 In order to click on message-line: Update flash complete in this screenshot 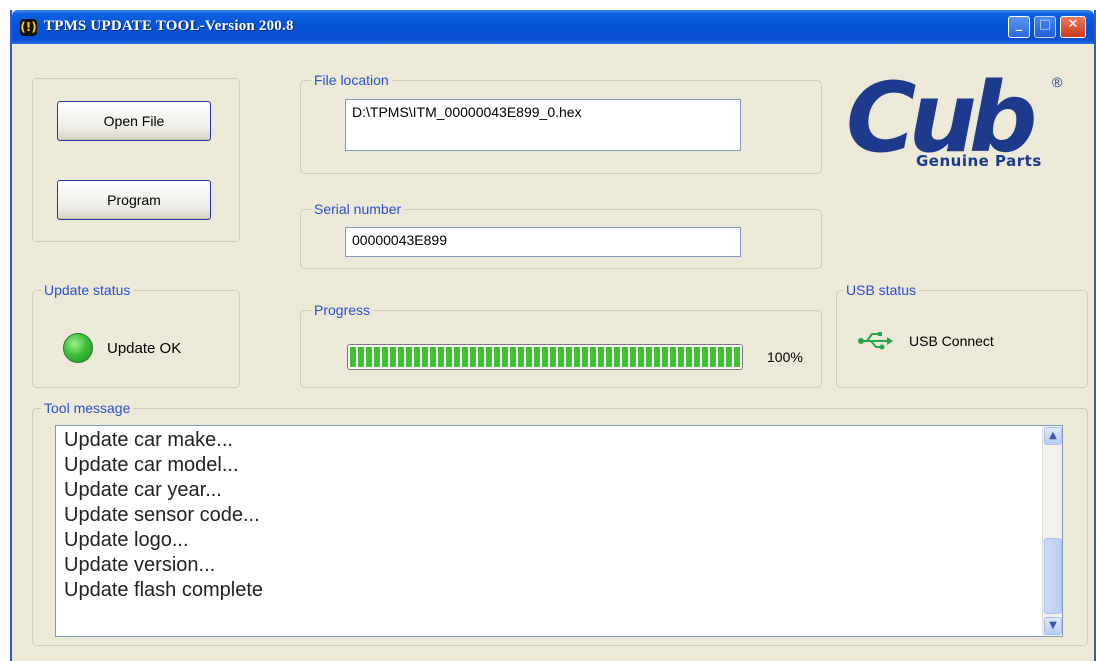, I will do `click(164, 590)`.